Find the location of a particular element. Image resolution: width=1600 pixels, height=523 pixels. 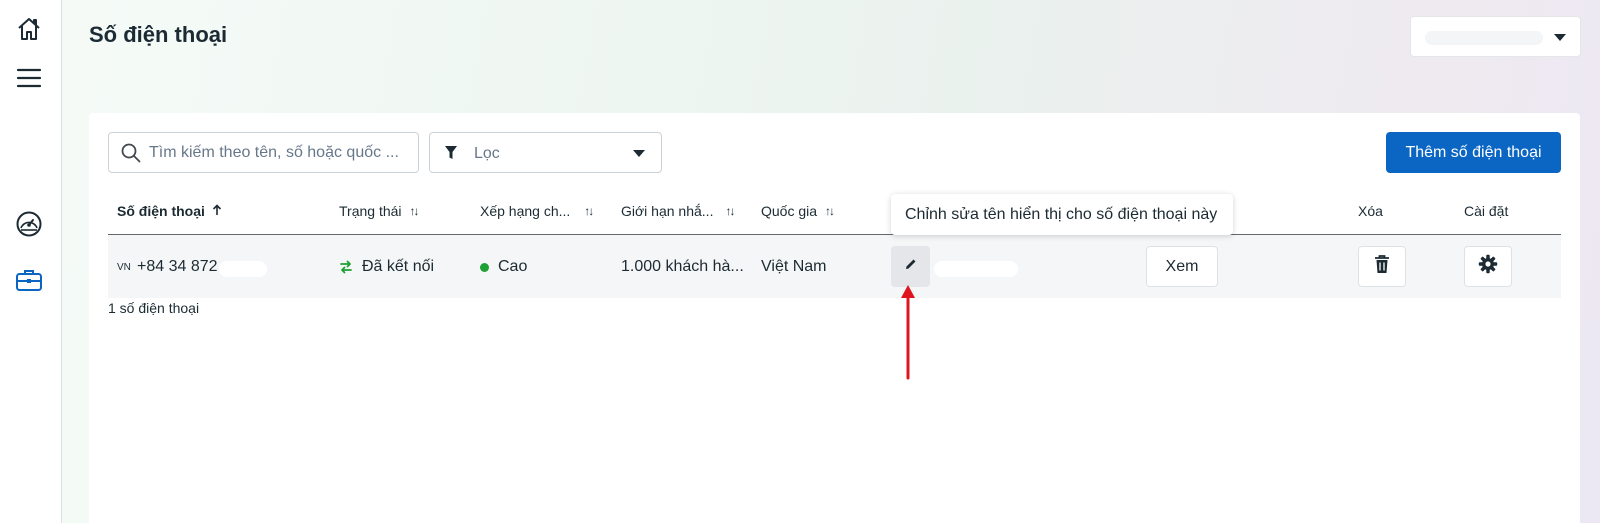

redacted-display-name is located at coordinates (976, 269).